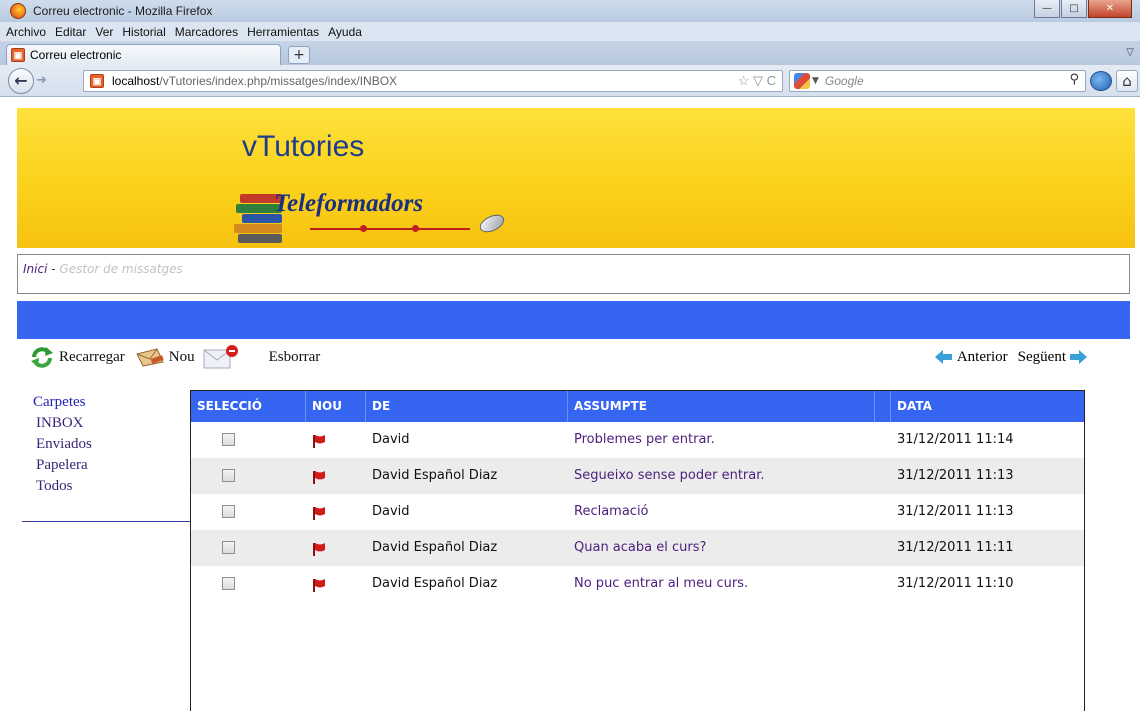 This screenshot has width=1140, height=711. I want to click on breadcrumb: Inici - Gestor de missatges, so click(573, 274).